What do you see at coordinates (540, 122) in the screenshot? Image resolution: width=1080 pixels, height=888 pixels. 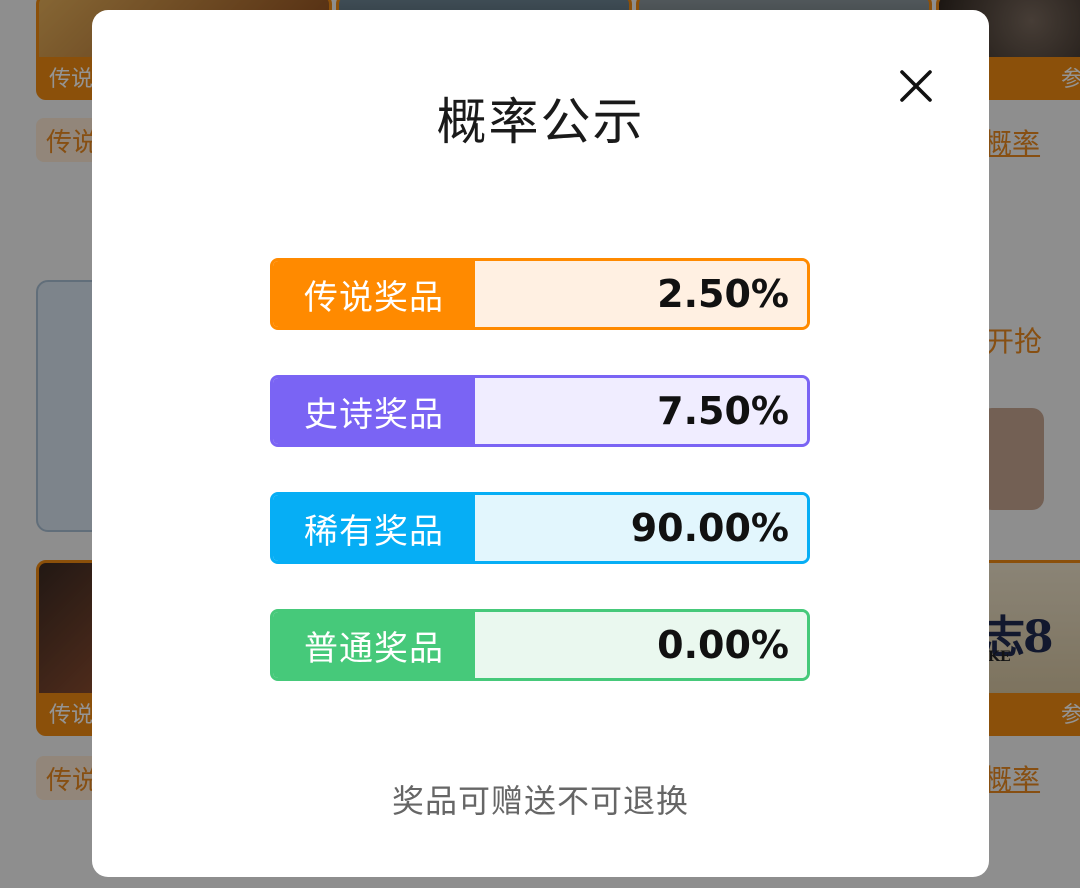 I see `dialog-title: 概率公示` at bounding box center [540, 122].